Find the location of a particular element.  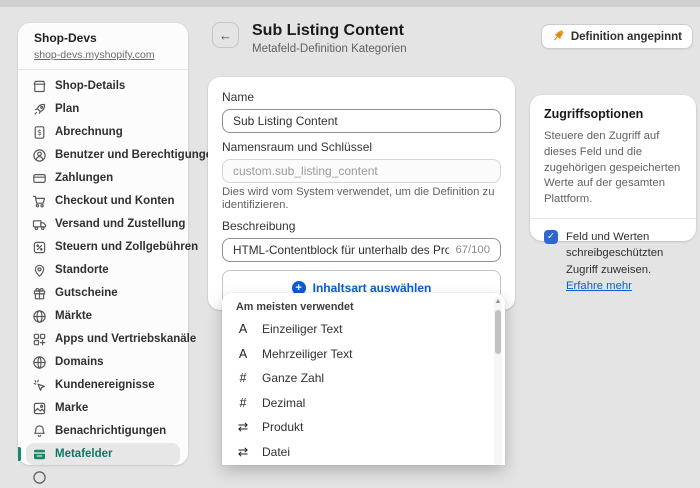

single-line-text-icon: A is located at coordinates (243, 329).